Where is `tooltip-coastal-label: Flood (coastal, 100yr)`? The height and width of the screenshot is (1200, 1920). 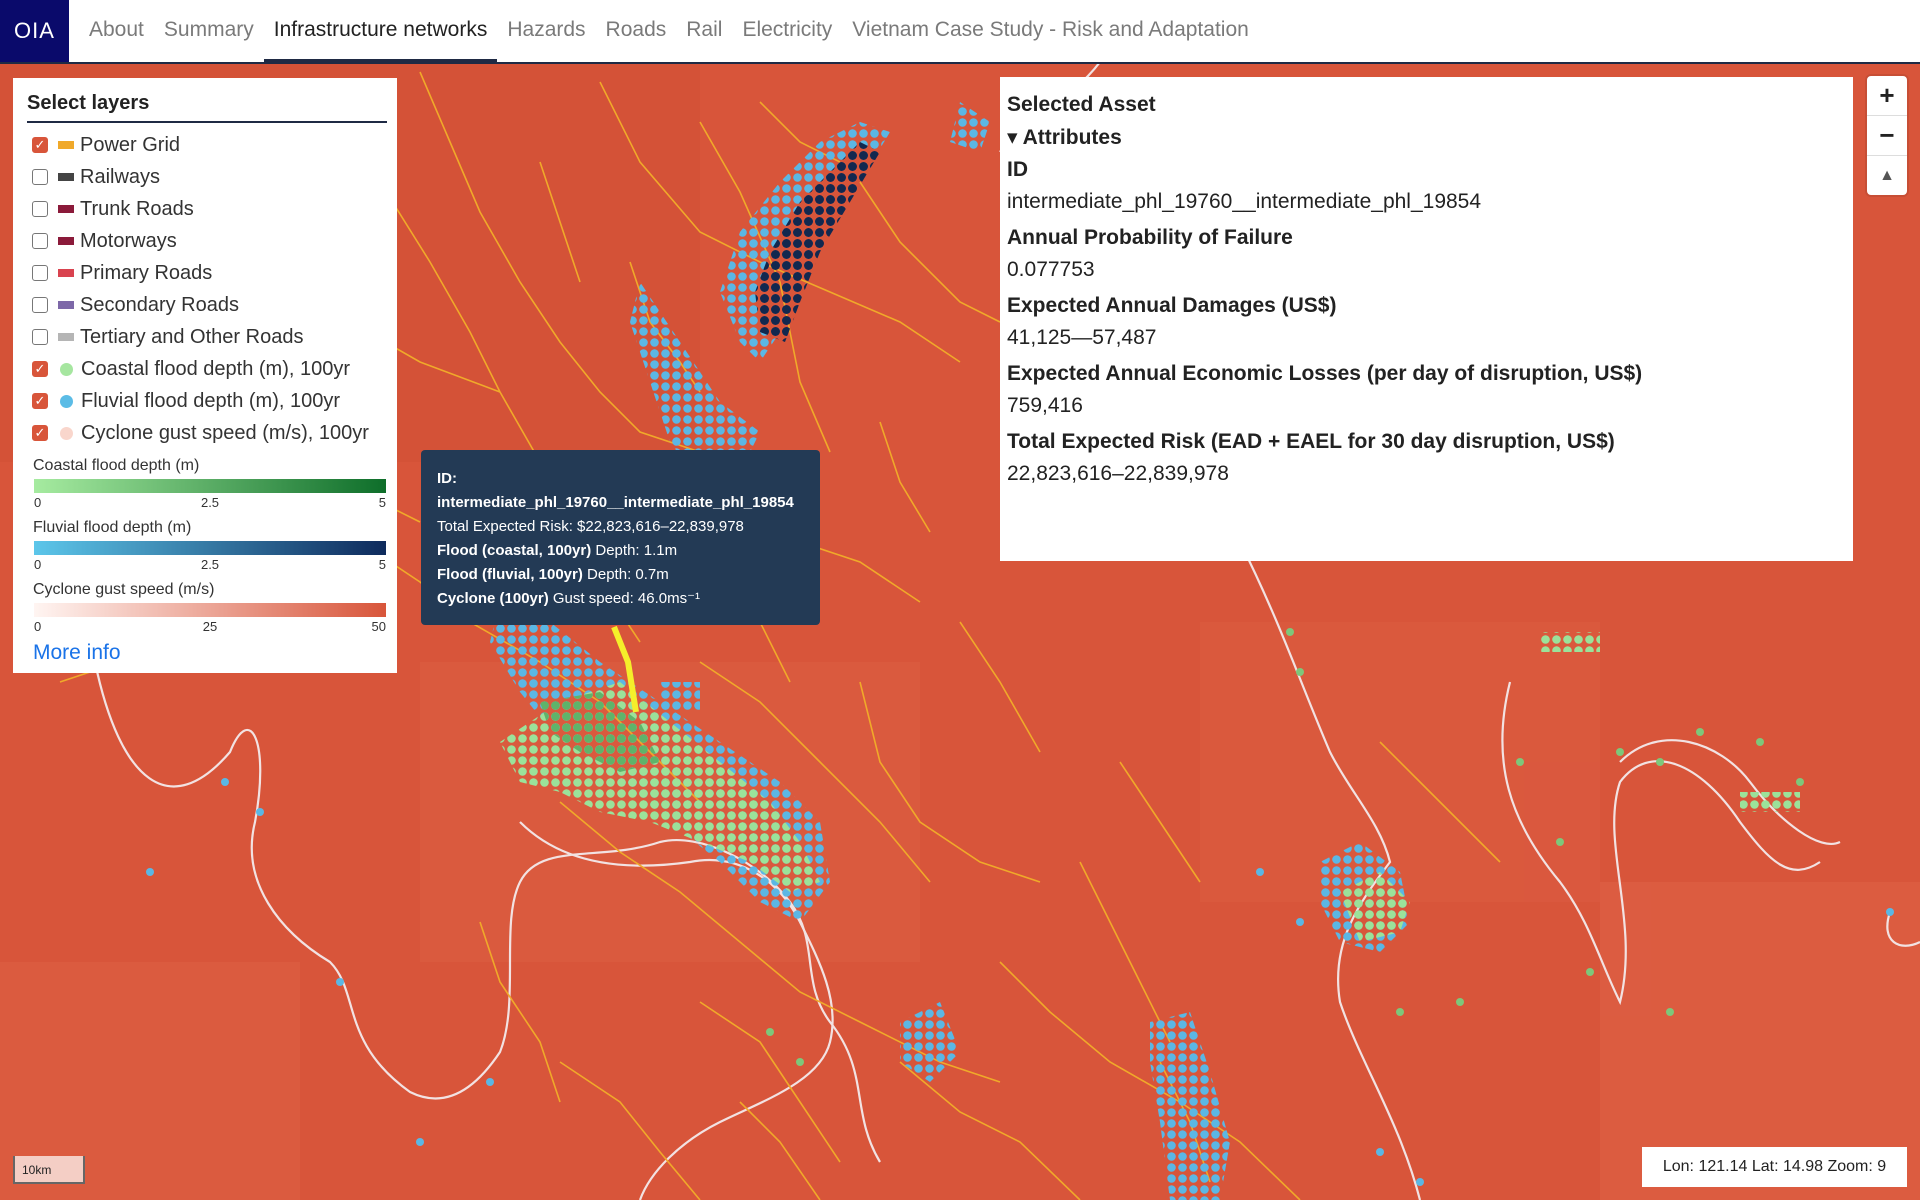 tooltip-coastal-label: Flood (coastal, 100yr) is located at coordinates (514, 550).